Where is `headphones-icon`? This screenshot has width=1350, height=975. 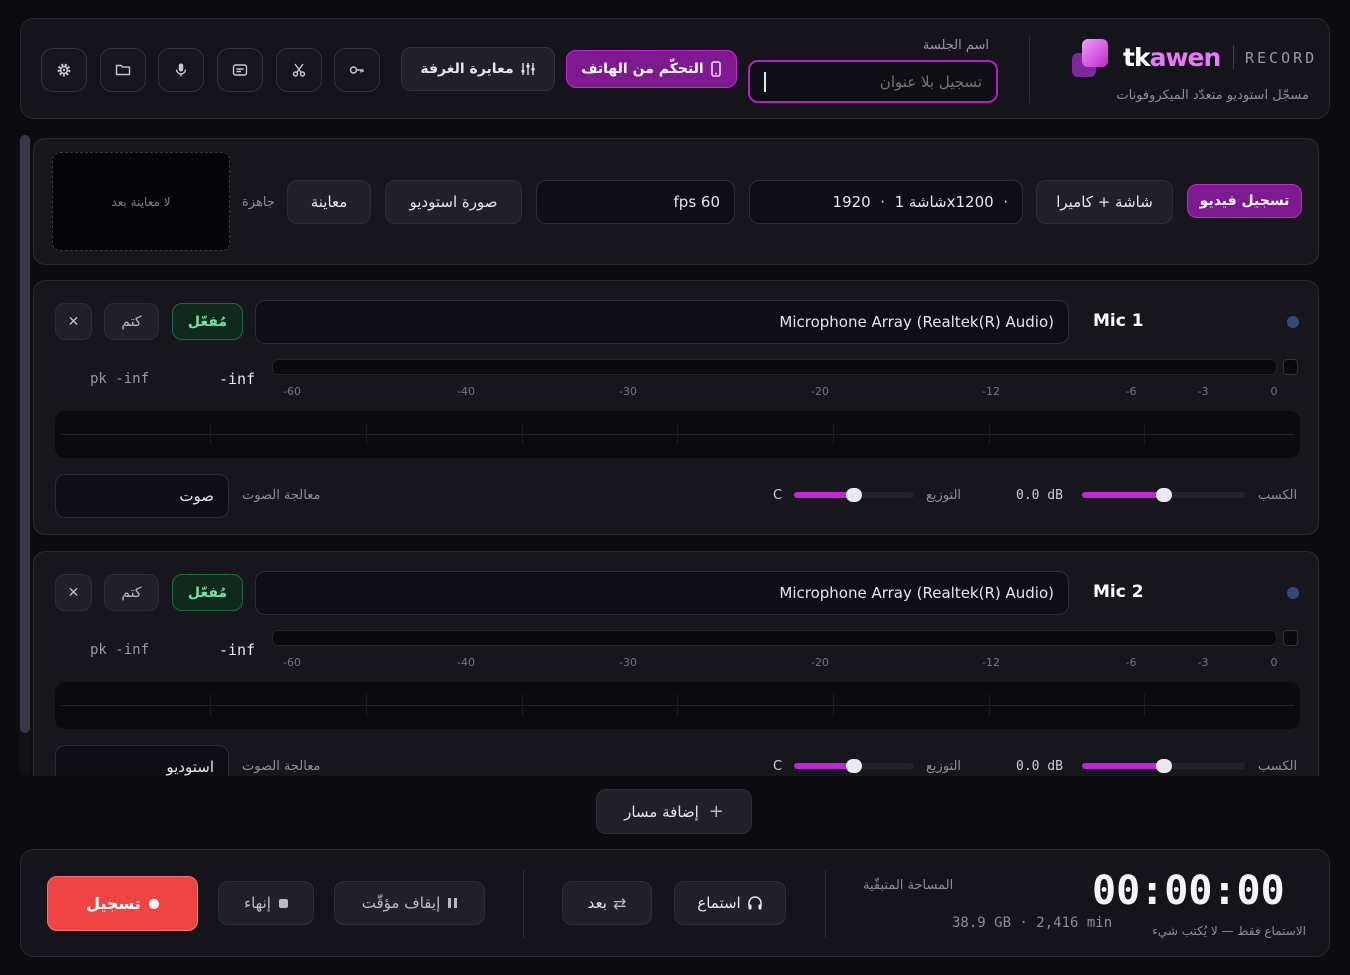
headphones-icon is located at coordinates (754, 903).